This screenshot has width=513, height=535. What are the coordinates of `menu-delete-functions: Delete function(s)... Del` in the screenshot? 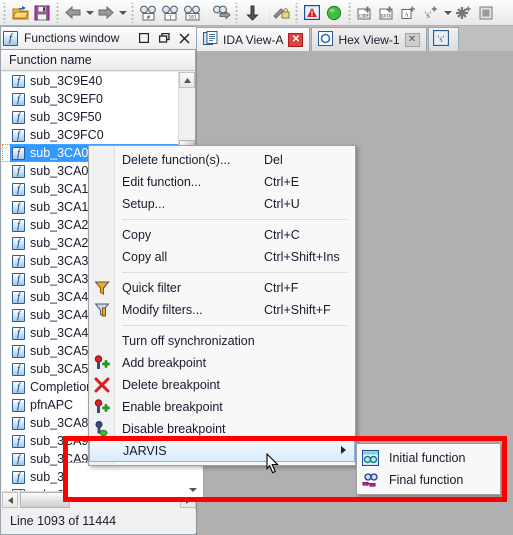 It's located at (222, 160).